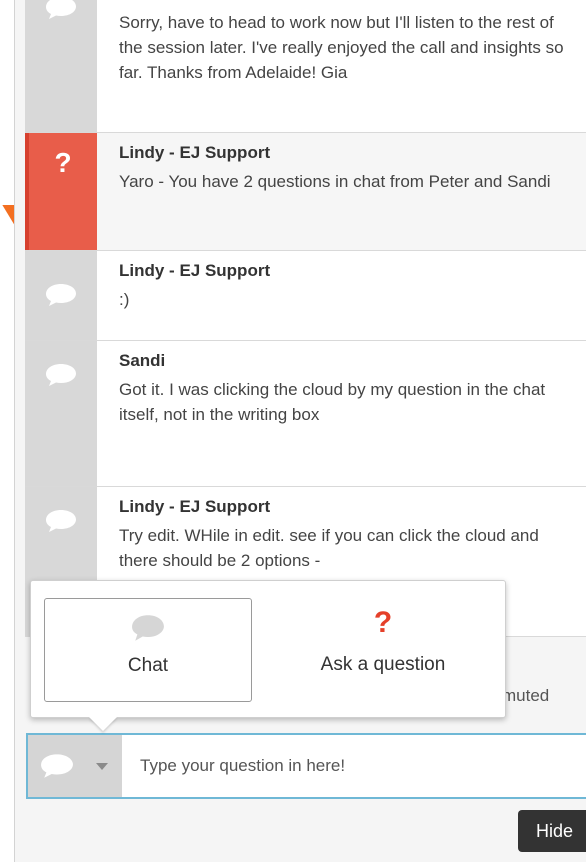 This screenshot has width=586, height=862. I want to click on message-text: :), so click(124, 299).